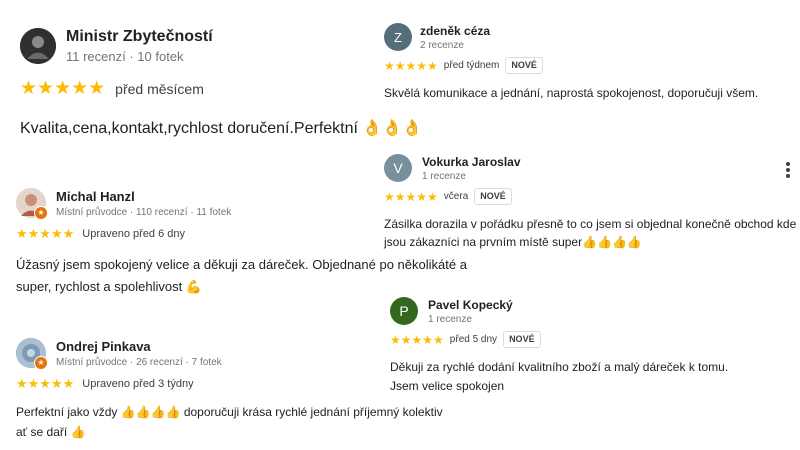 The width and height of the screenshot is (800, 450). What do you see at coordinates (125, 56) in the screenshot?
I see `reviewer-stats: 11 recenzí · 10 fotek` at bounding box center [125, 56].